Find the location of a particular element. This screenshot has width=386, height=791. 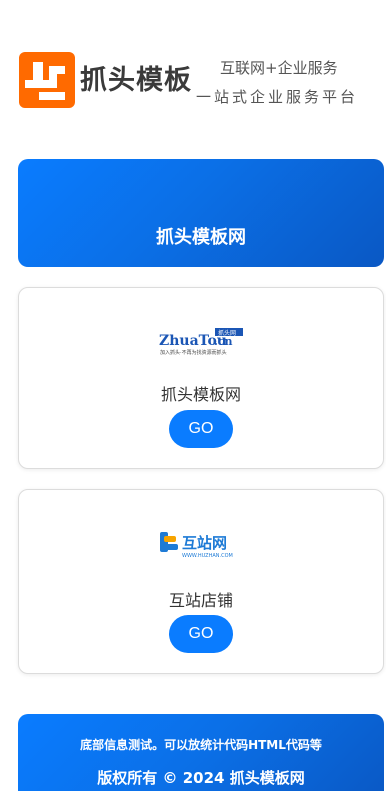

site-card-name: 互站店铺 is located at coordinates (200, 600).